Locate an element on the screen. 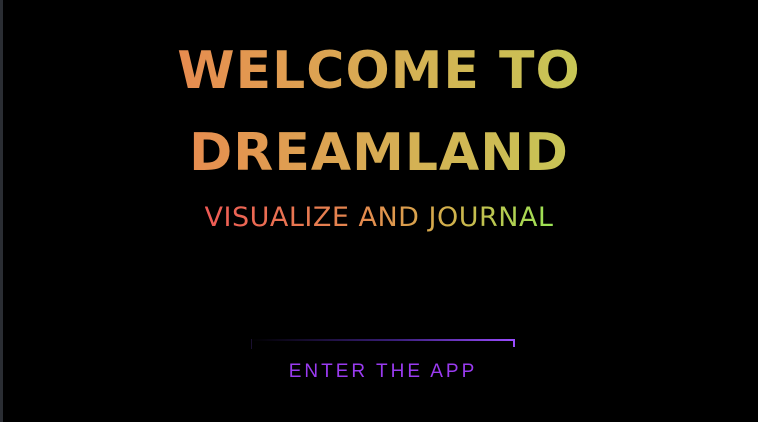  hero-title-line-1: WELCOME TO is located at coordinates (379, 71).